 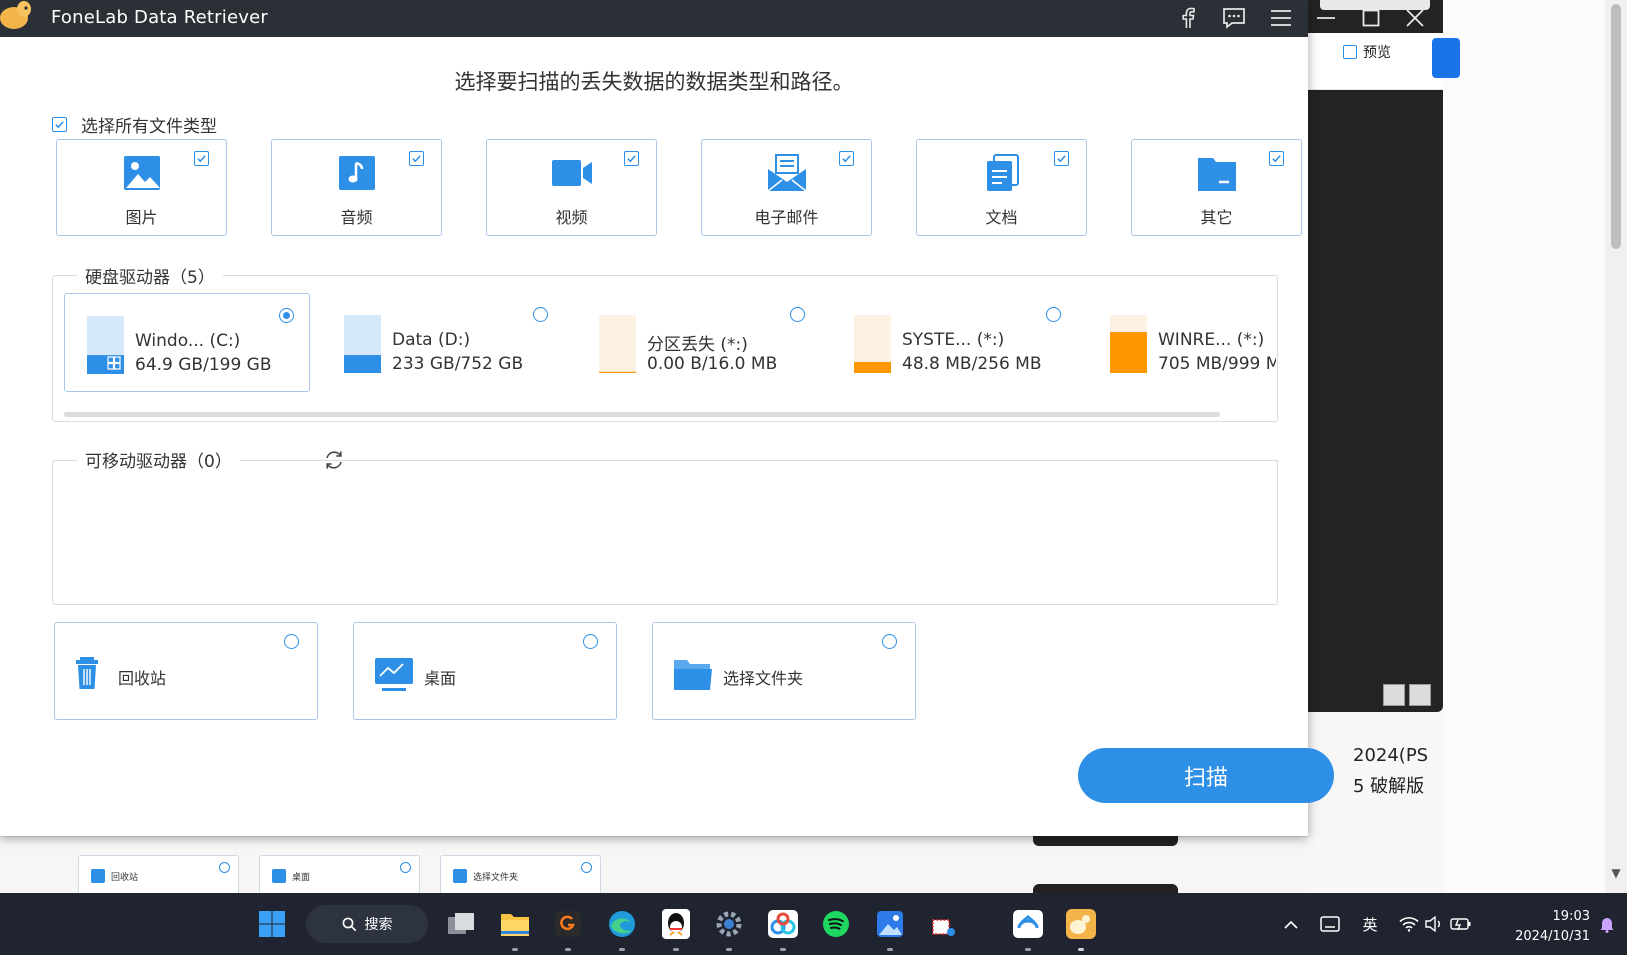 I want to click on network-button, so click(x=1409, y=924).